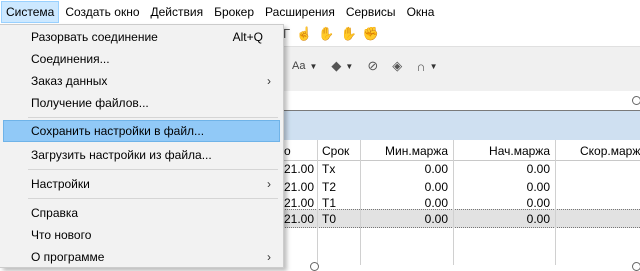  Describe the element at coordinates (68, 257) in the screenshot. I see `menu-item-label: О программе` at that location.